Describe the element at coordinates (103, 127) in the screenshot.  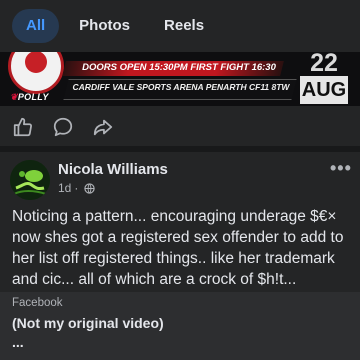
I see `share-icon` at that location.